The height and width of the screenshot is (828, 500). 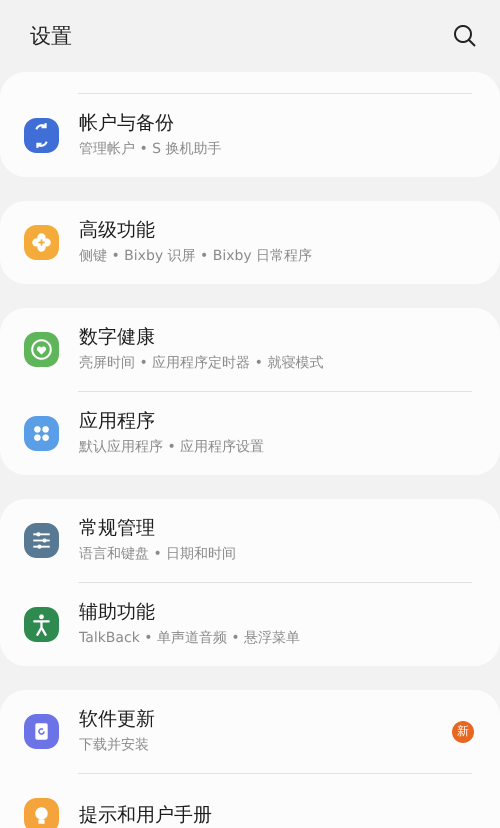 What do you see at coordinates (250, 540) in the screenshot?
I see `settings-item: 常规管理 语言和键盘 • 日期和时间` at bounding box center [250, 540].